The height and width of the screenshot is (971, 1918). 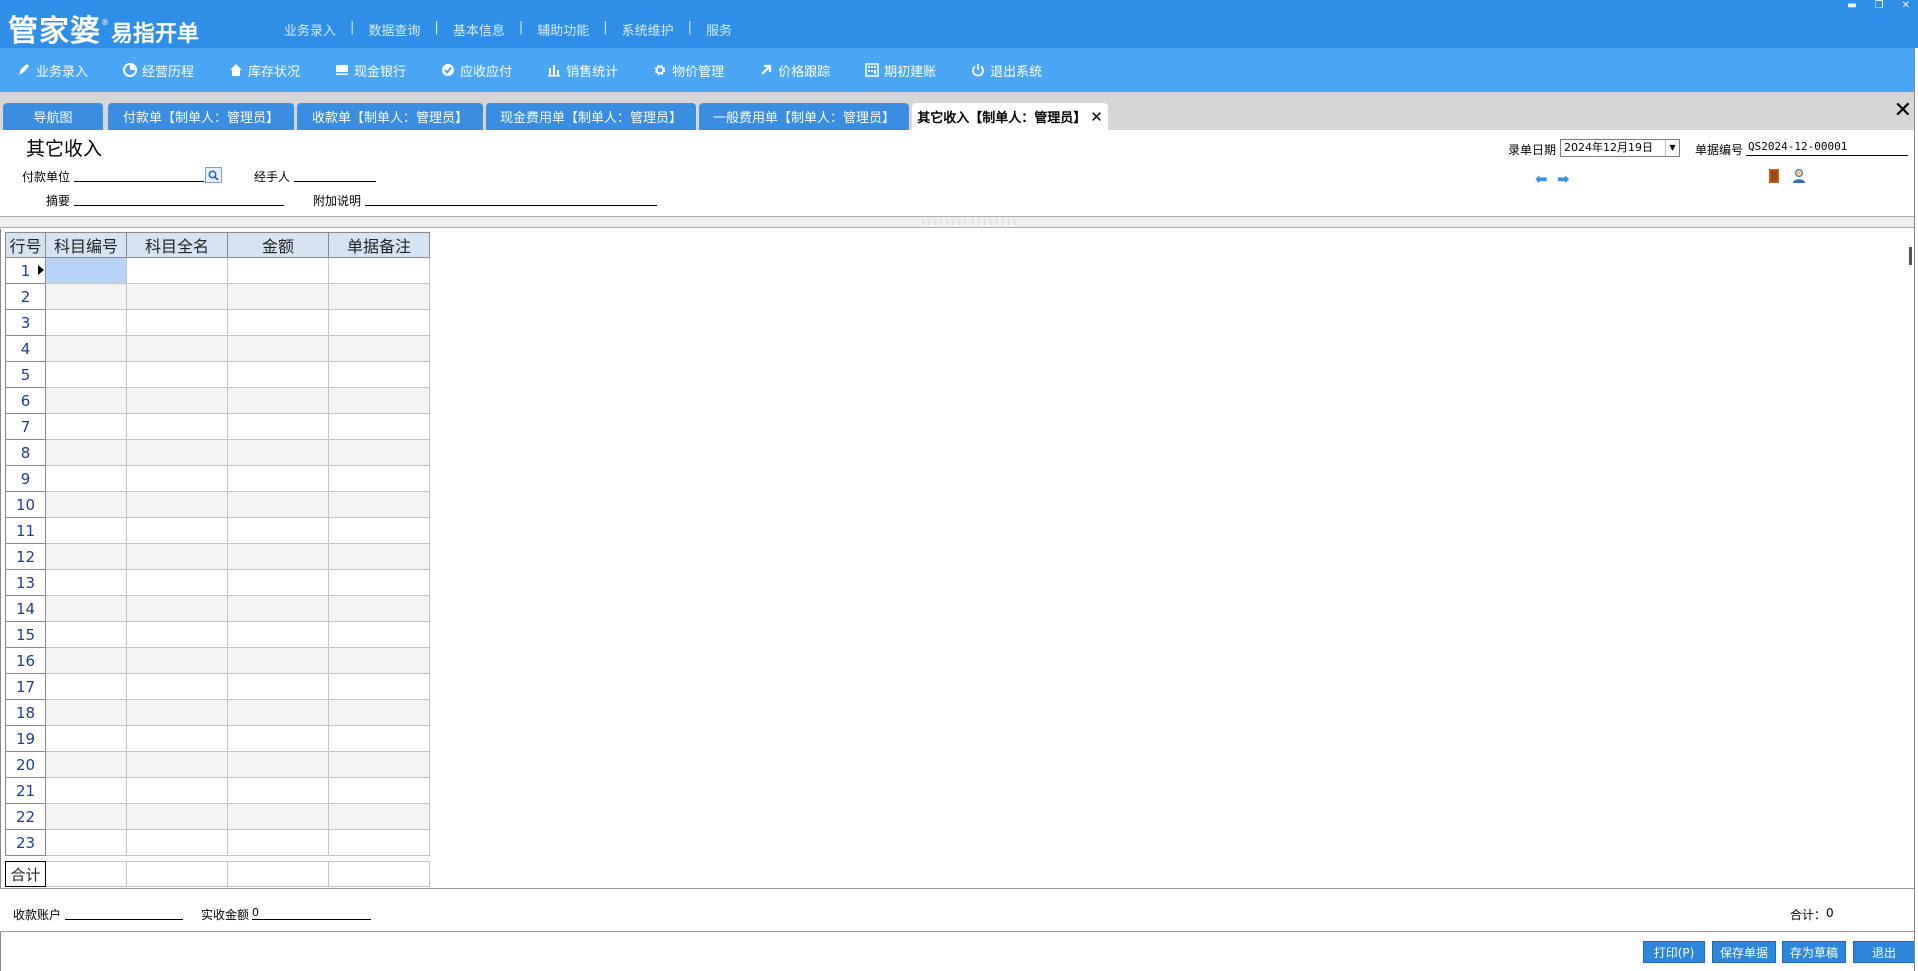 I want to click on table-row: 23, so click(x=217, y=842).